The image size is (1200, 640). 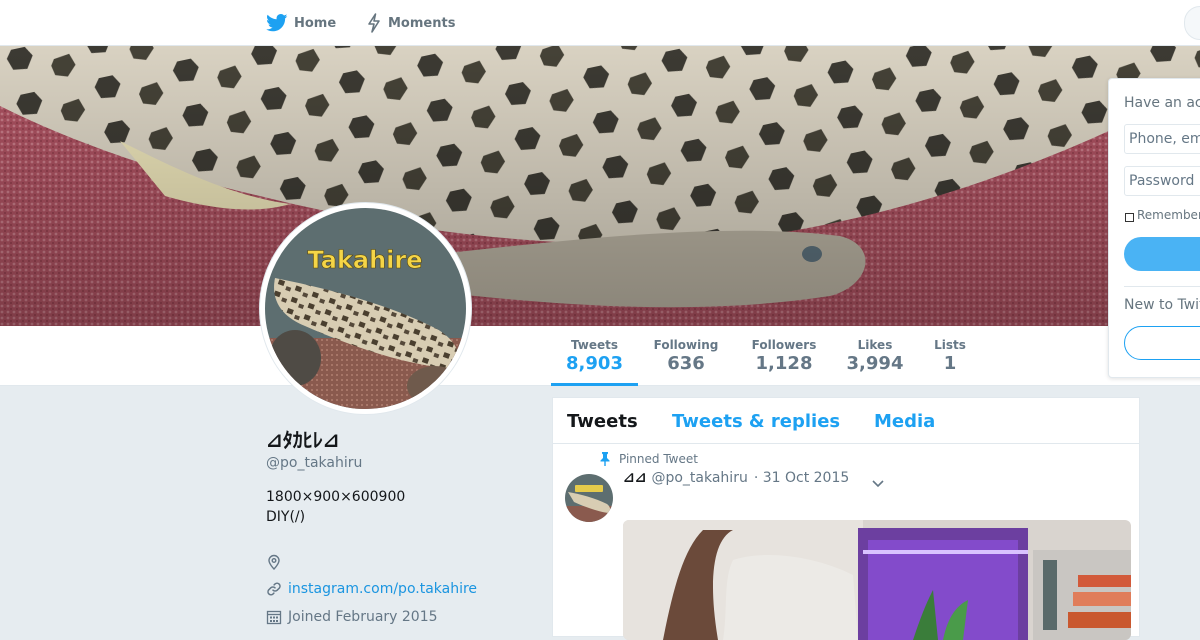 I want to click on website-link: instagram.com/po.takahire, so click(x=382, y=589).